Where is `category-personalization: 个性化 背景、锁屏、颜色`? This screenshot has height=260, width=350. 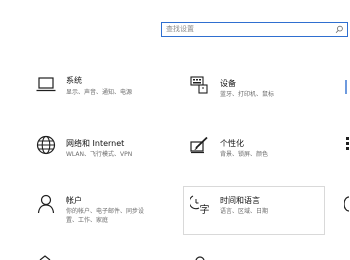 category-personalization: 个性化 背景、锁屏、颜色 is located at coordinates (260, 156).